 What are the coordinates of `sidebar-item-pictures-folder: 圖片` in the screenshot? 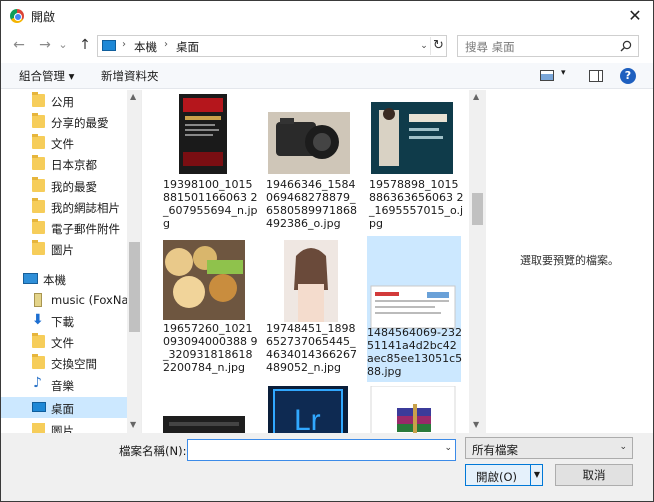 It's located at (64, 248).